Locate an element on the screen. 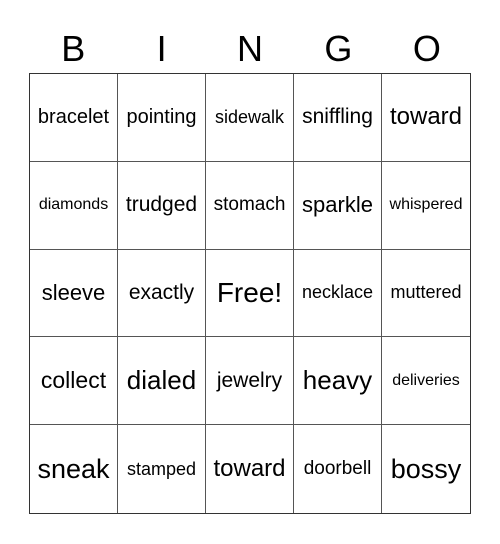  bingo-cell: muttered is located at coordinates (426, 294).